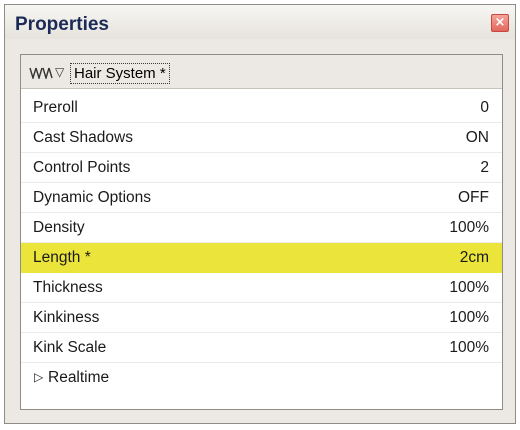 This screenshot has height=430, width=520. Describe the element at coordinates (82, 167) in the screenshot. I see `property-label: Control Points` at that location.